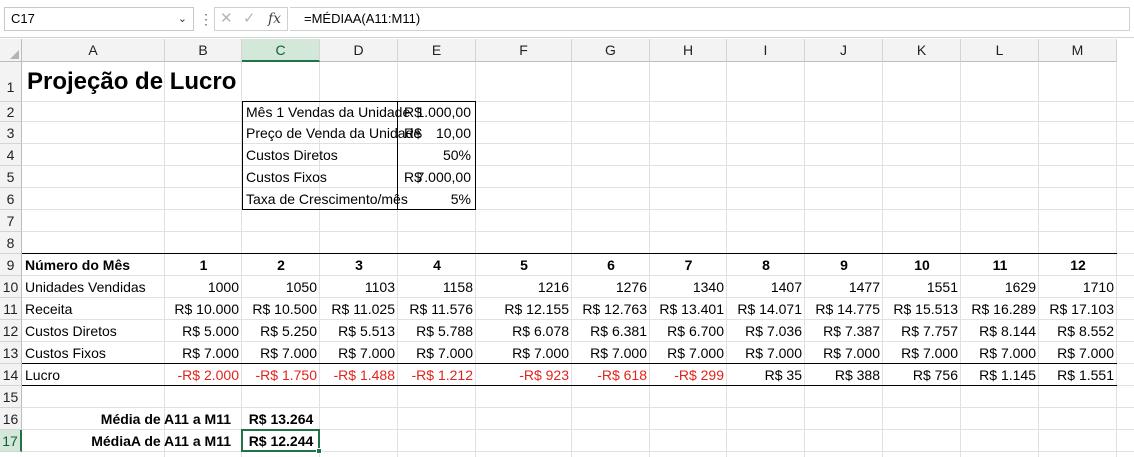 The width and height of the screenshot is (1134, 457). I want to click on table-cell: R$ 6.700, so click(688, 331).